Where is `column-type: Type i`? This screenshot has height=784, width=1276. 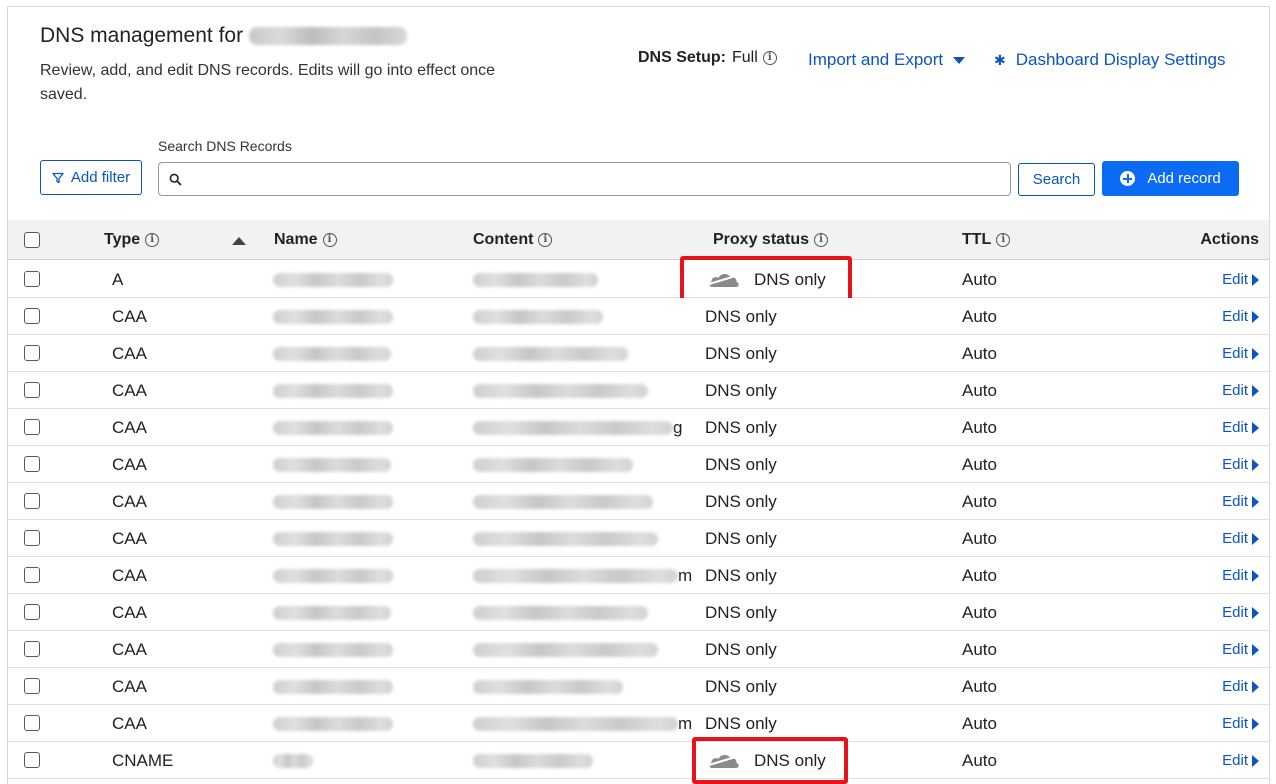 column-type: Type i is located at coordinates (132, 240).